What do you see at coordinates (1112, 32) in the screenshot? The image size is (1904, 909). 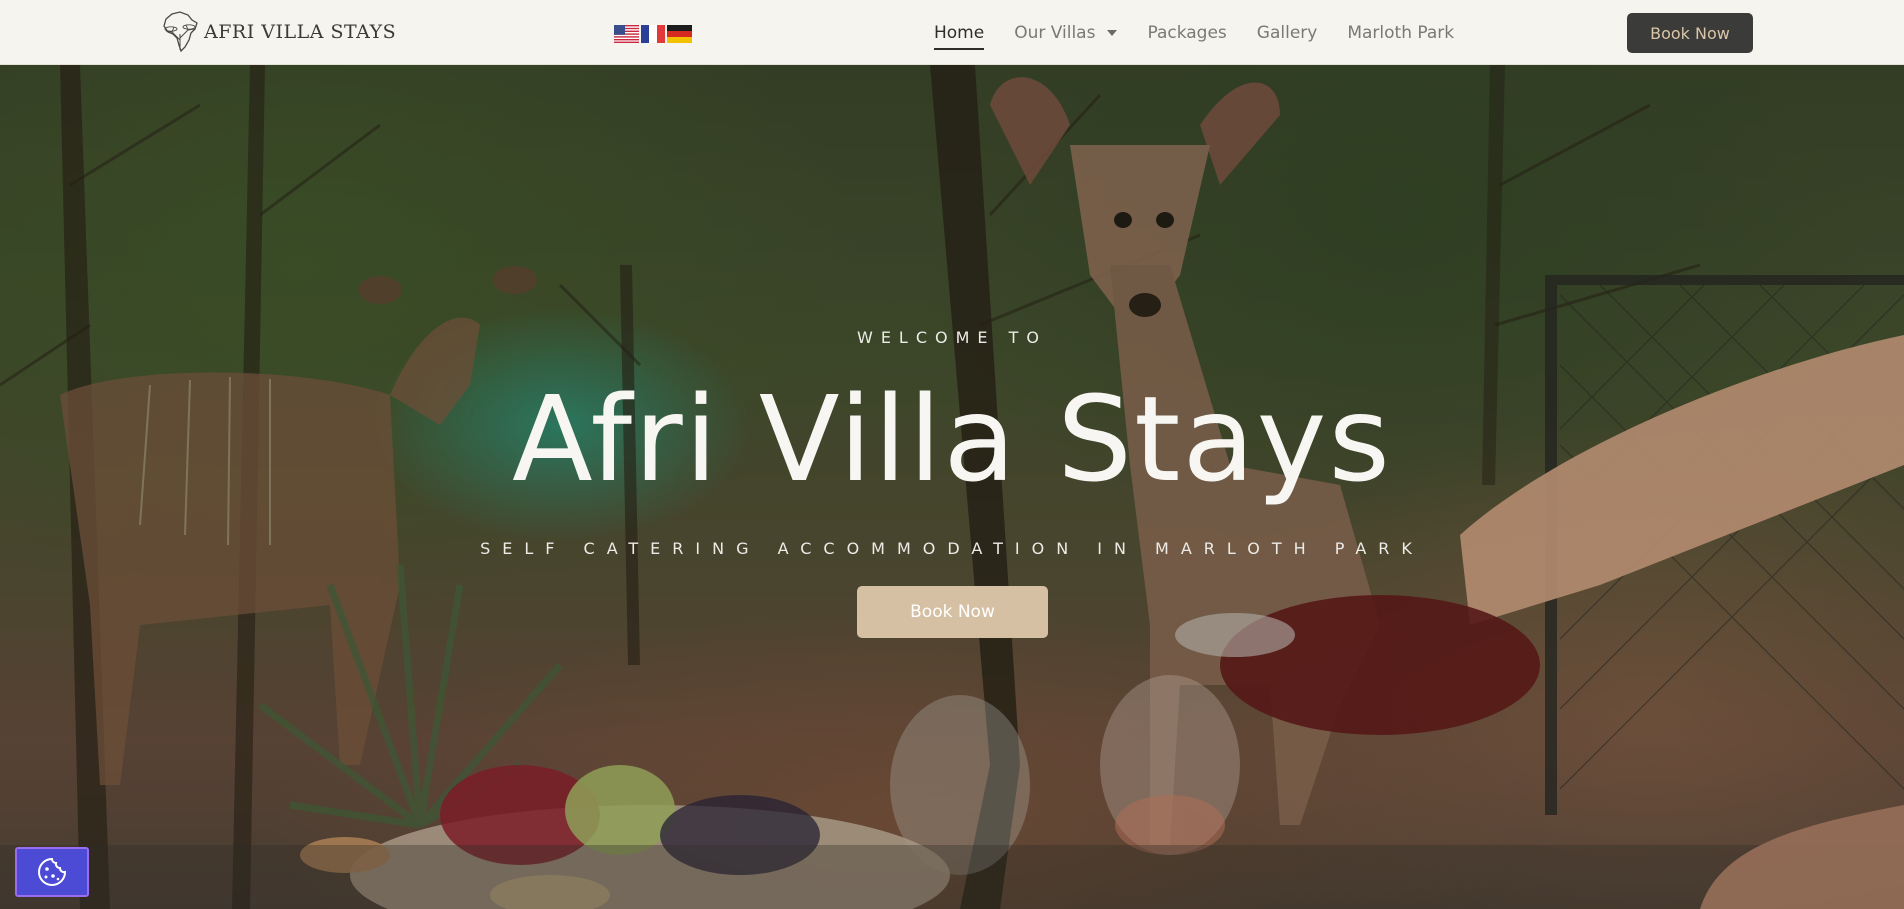 I see `chevron-down-icon` at bounding box center [1112, 32].